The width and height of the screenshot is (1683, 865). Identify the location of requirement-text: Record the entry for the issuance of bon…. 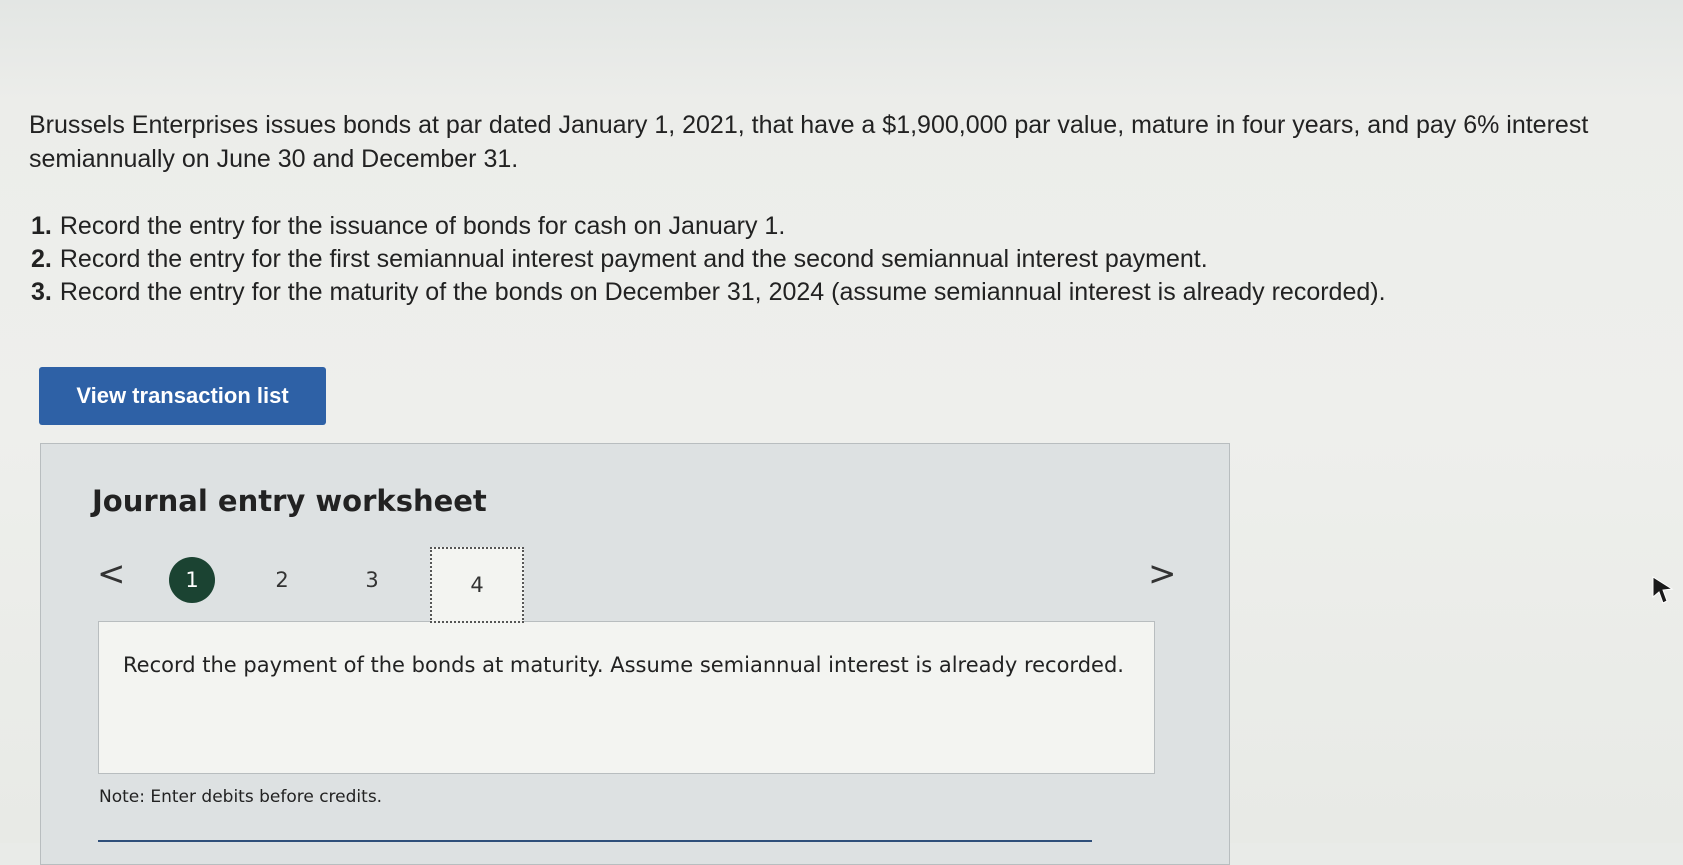
(422, 226).